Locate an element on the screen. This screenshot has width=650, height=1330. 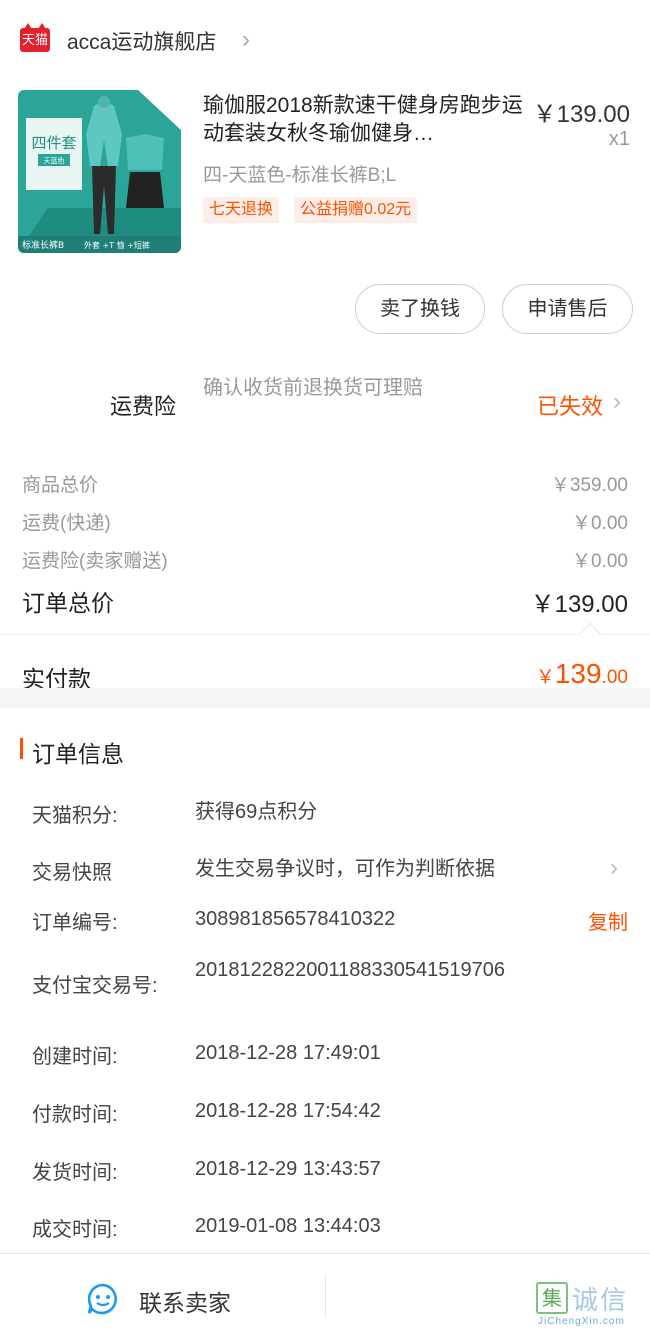
alipay-number-label: 支付宝交易号: is located at coordinates (95, 986).